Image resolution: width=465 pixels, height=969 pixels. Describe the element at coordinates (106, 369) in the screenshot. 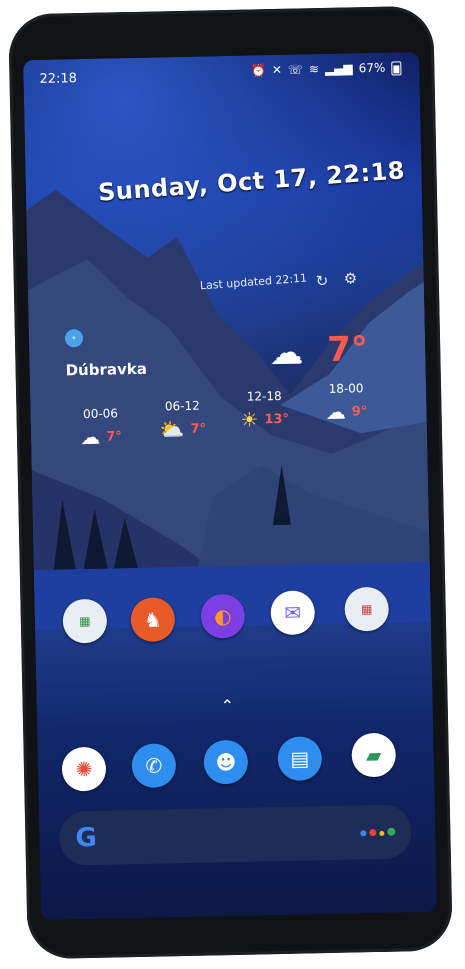

I see `weather-location: Dúbravka` at that location.